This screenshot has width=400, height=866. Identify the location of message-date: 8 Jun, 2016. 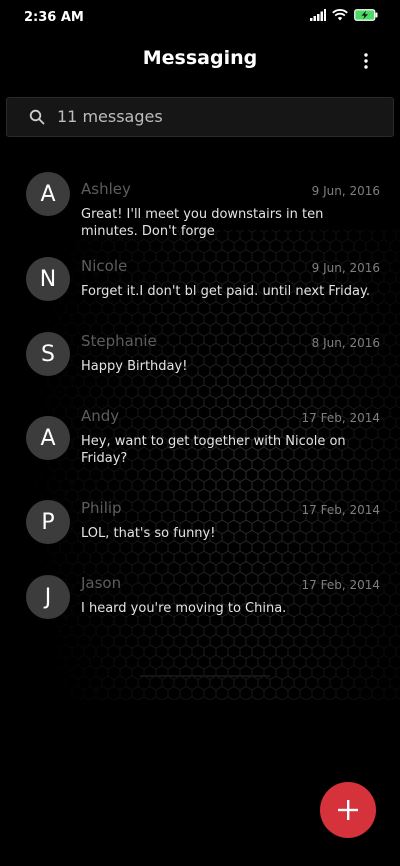
(345, 343).